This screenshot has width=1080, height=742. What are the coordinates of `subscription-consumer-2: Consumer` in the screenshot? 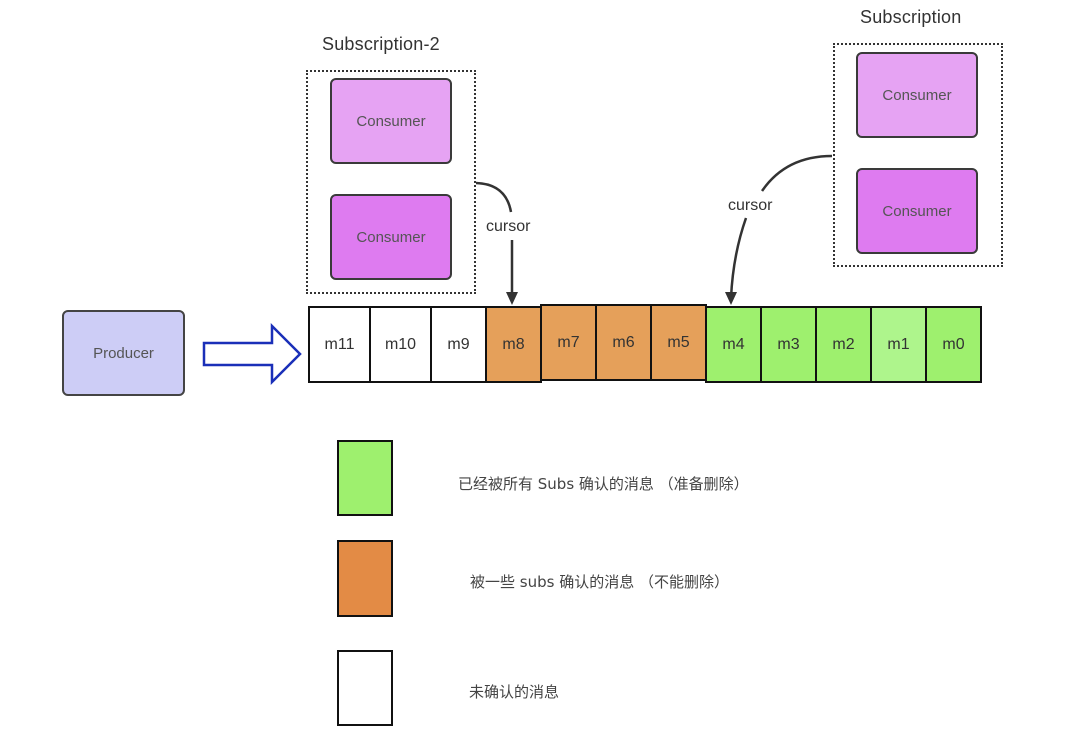 It's located at (917, 211).